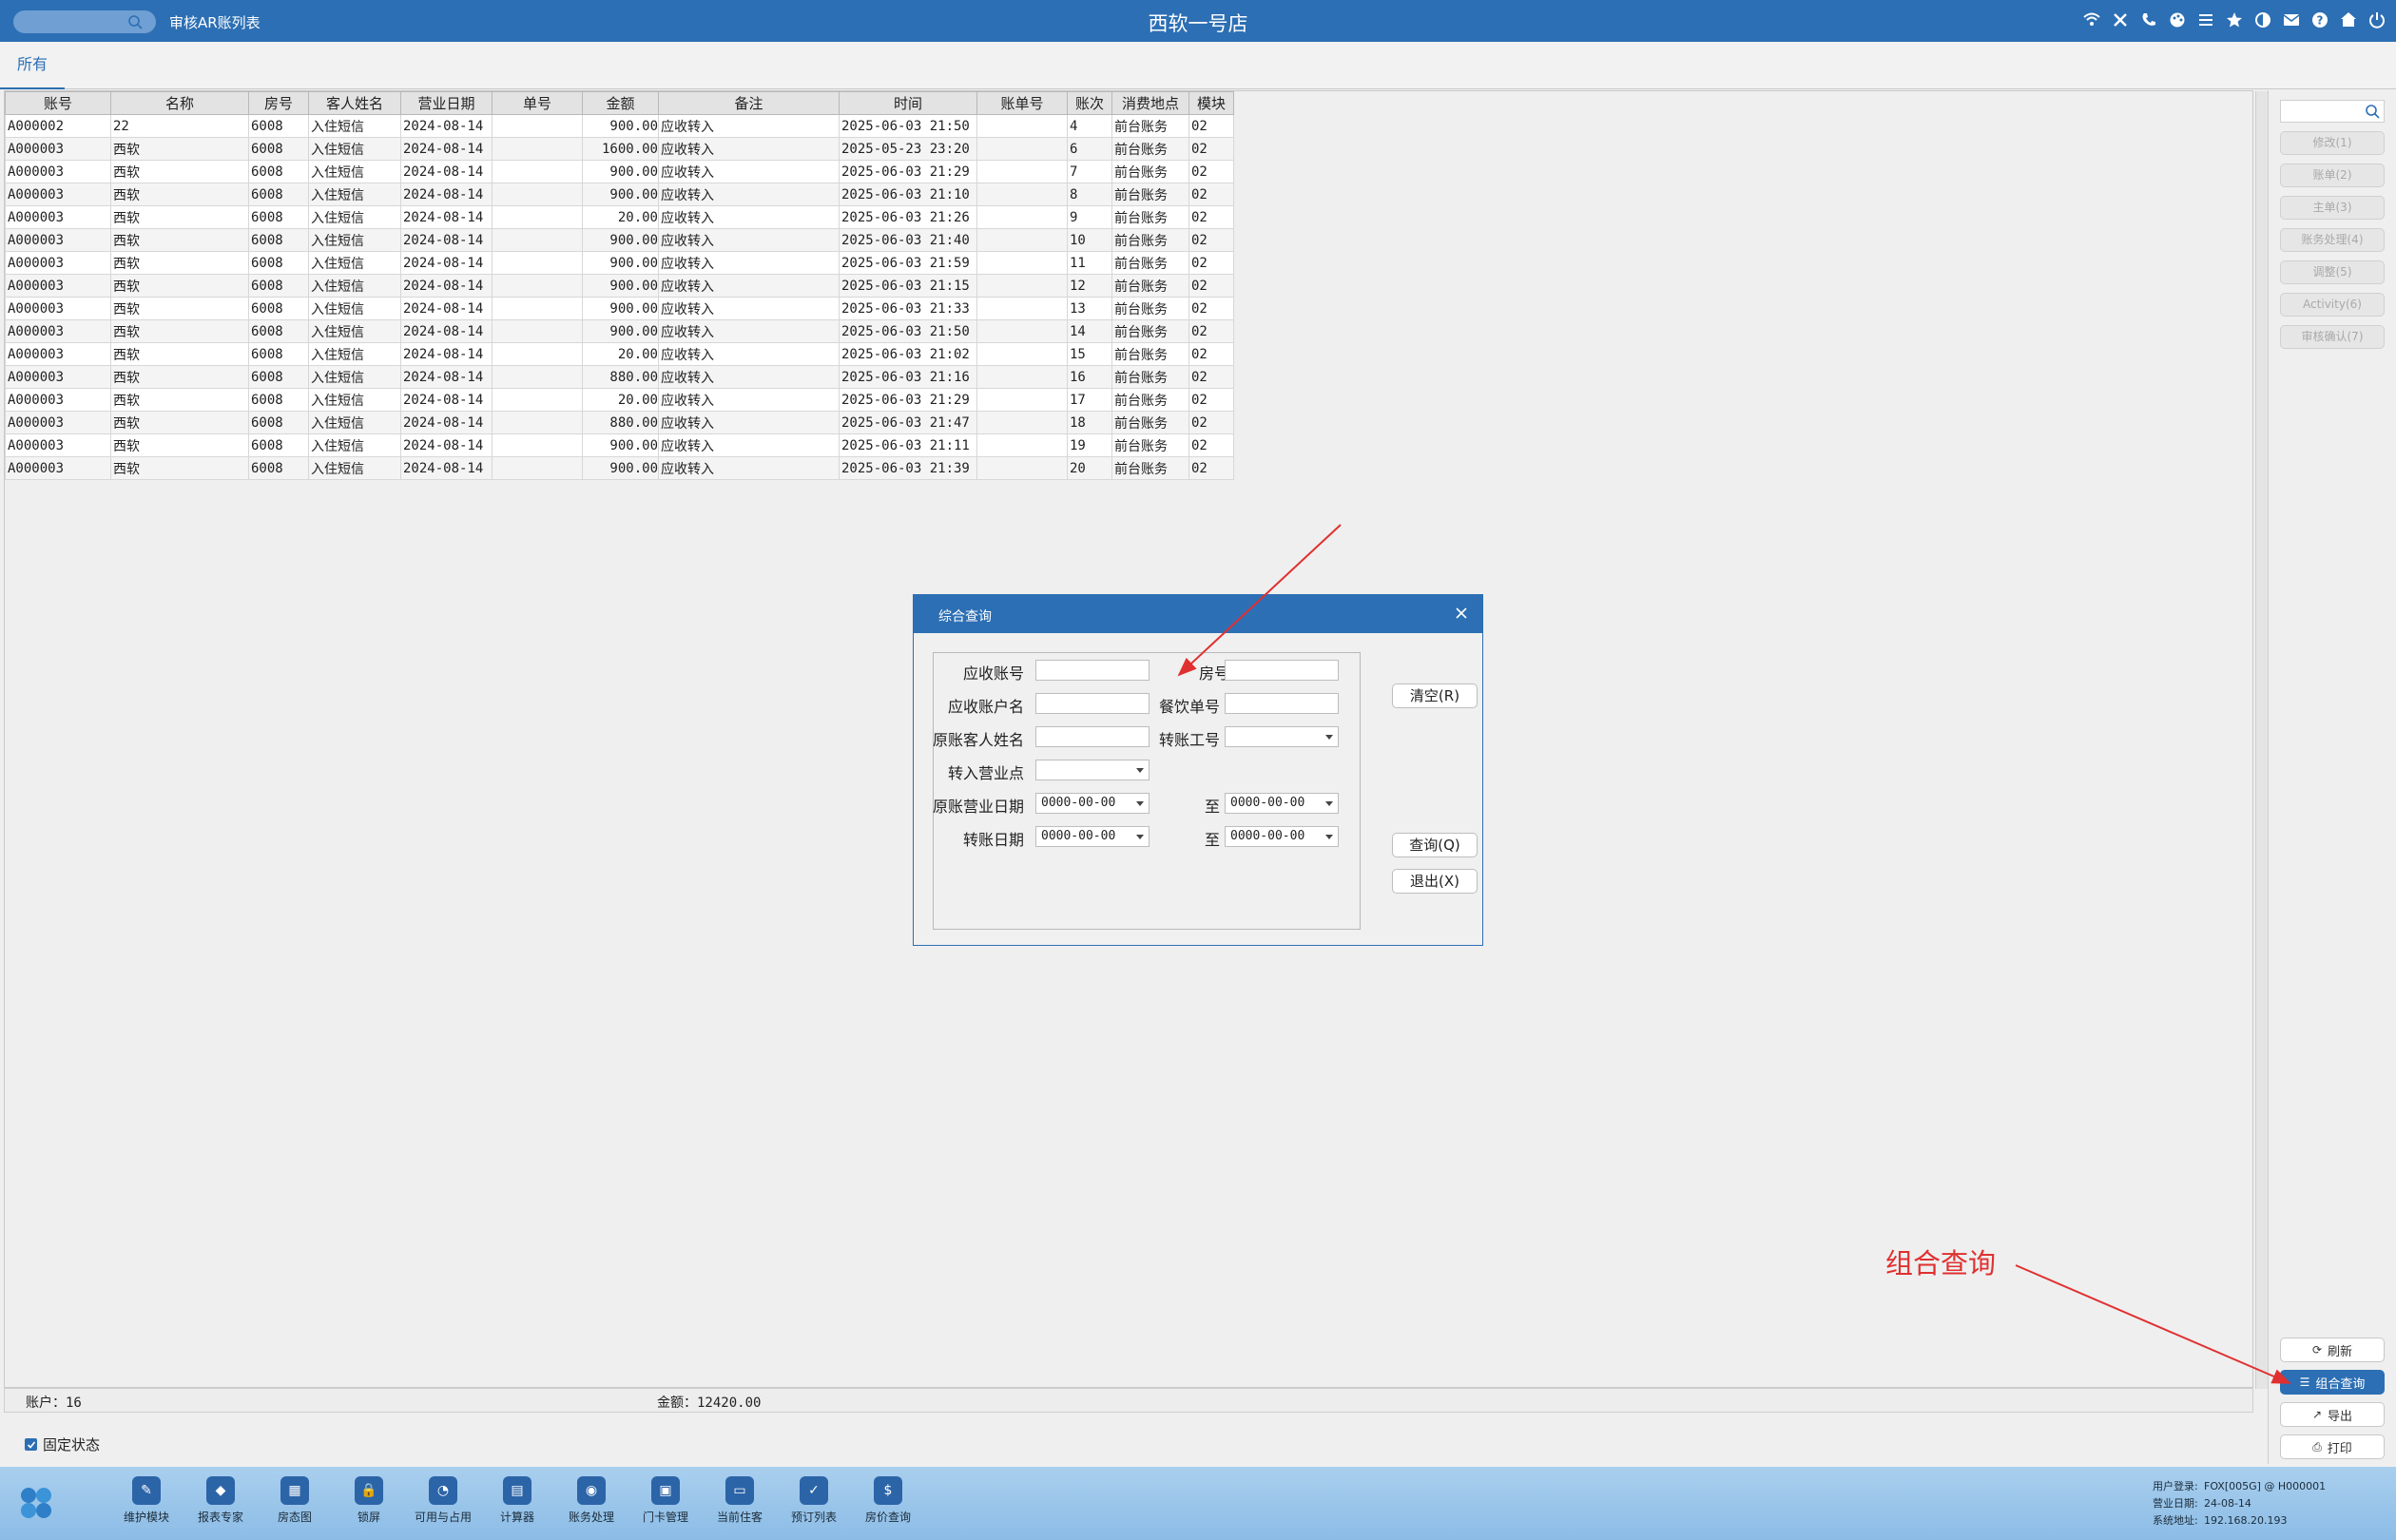 The image size is (2396, 1540). Describe the element at coordinates (1282, 736) in the screenshot. I see `transfer-staff-select` at that location.